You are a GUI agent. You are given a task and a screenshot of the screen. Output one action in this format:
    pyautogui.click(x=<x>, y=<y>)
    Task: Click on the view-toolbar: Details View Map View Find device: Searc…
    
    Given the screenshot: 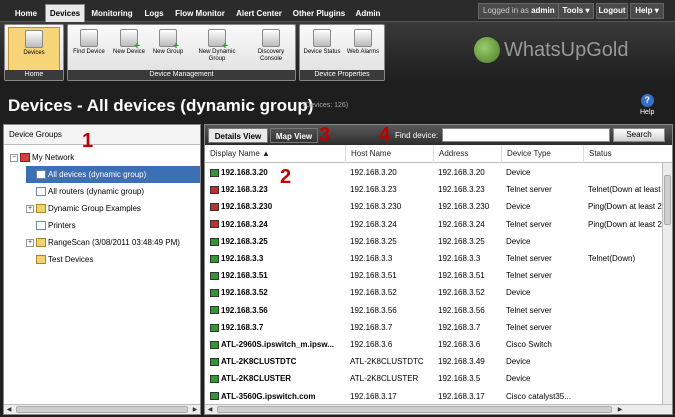 What is the action you would take?
    pyautogui.click(x=438, y=135)
    